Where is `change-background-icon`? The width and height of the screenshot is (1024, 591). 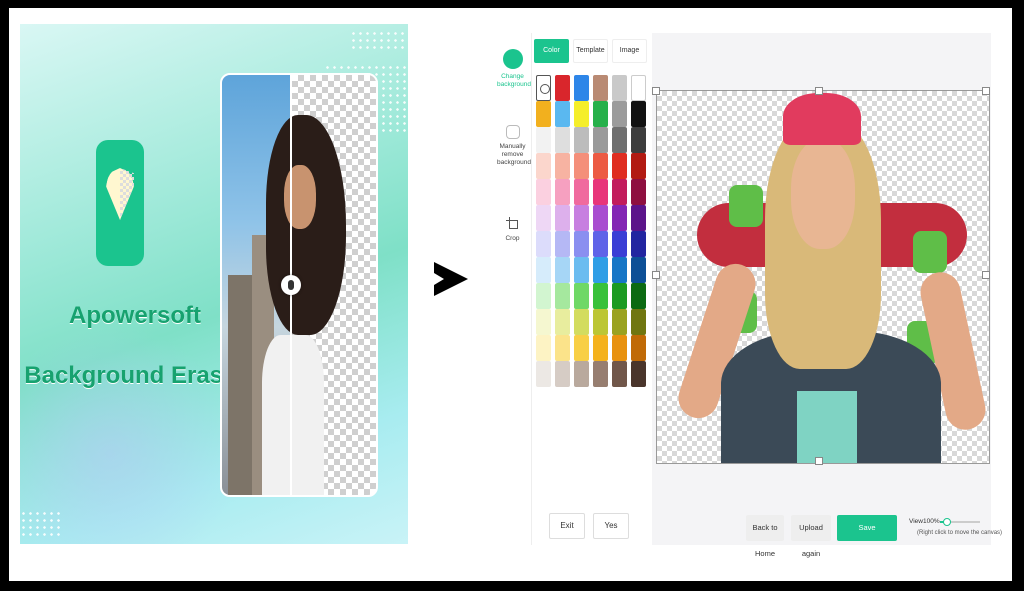 change-background-icon is located at coordinates (512, 59).